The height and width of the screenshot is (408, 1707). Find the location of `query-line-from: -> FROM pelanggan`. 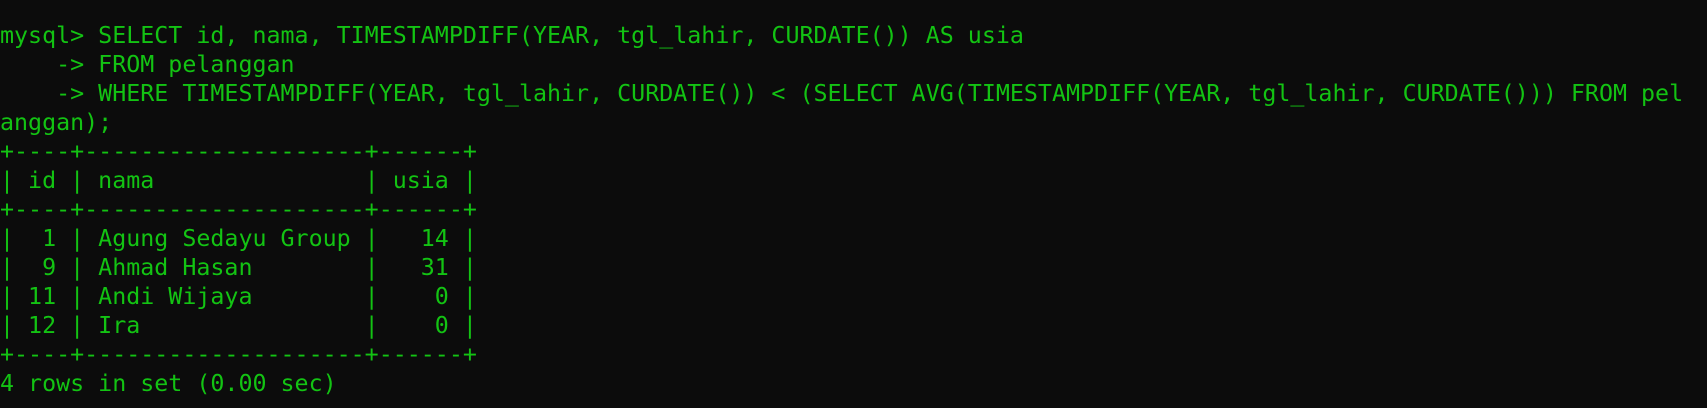

query-line-from: -> FROM pelanggan is located at coordinates (147, 64).